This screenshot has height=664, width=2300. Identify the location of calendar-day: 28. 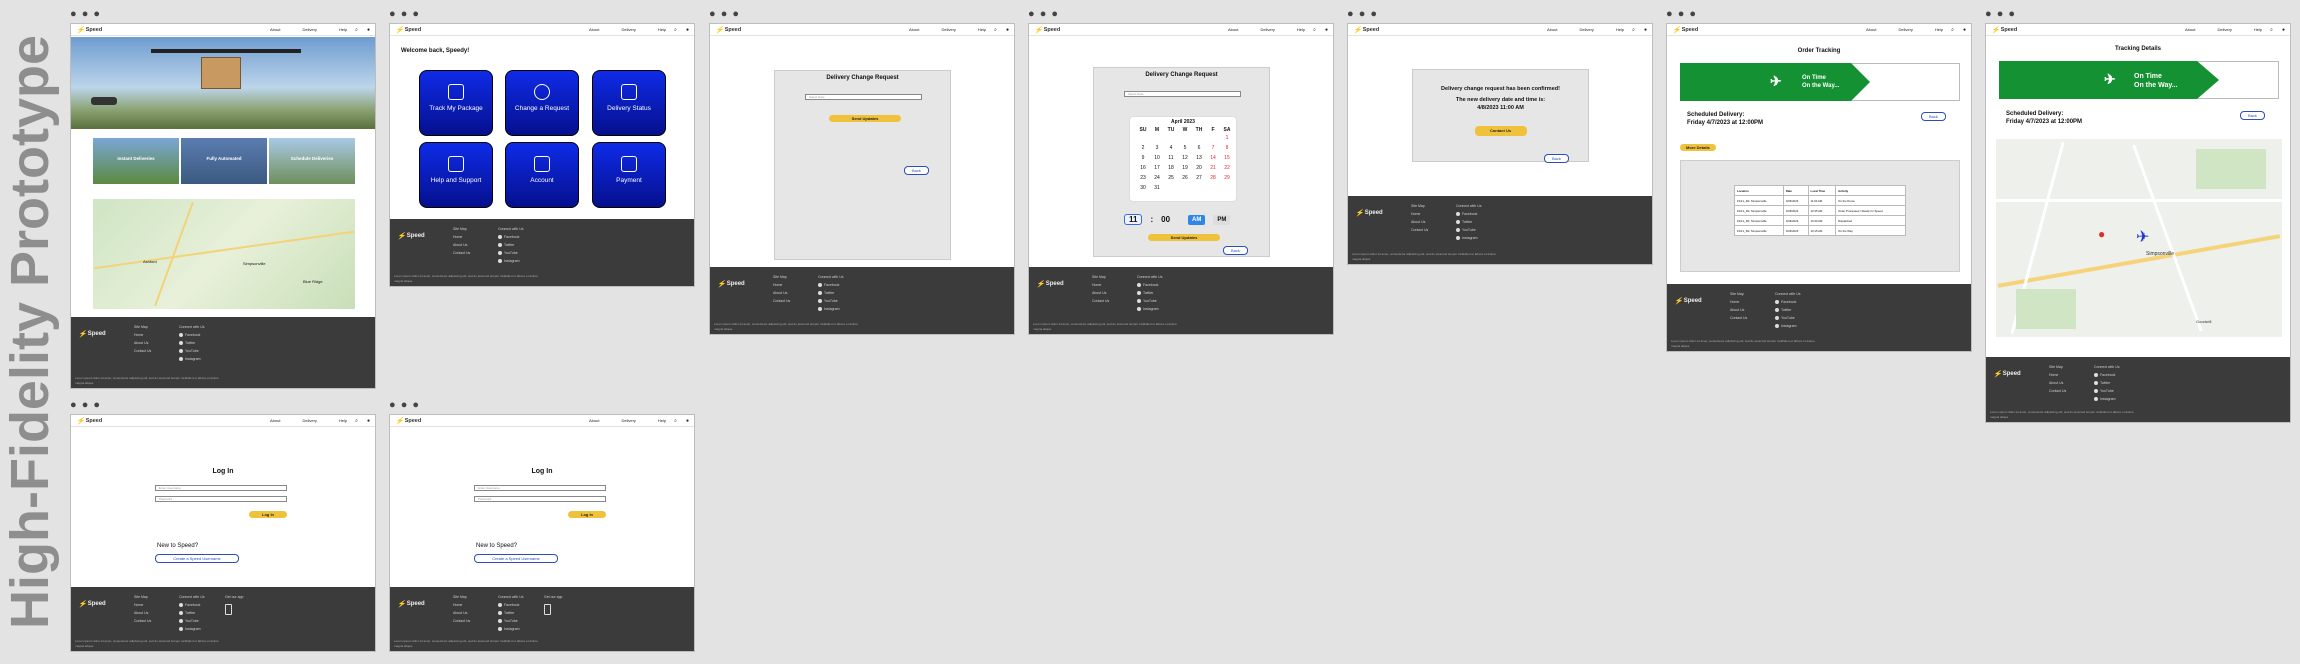
(1213, 178).